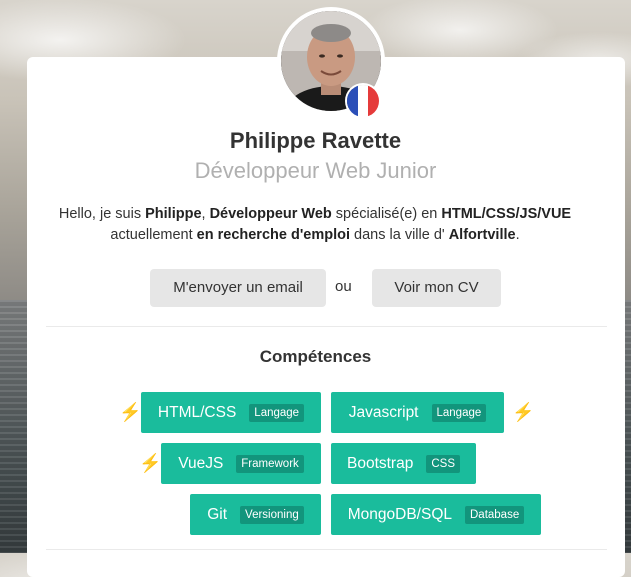 Image resolution: width=631 pixels, height=577 pixels. Describe the element at coordinates (201, 463) in the screenshot. I see `skill-name: VueJS` at that location.